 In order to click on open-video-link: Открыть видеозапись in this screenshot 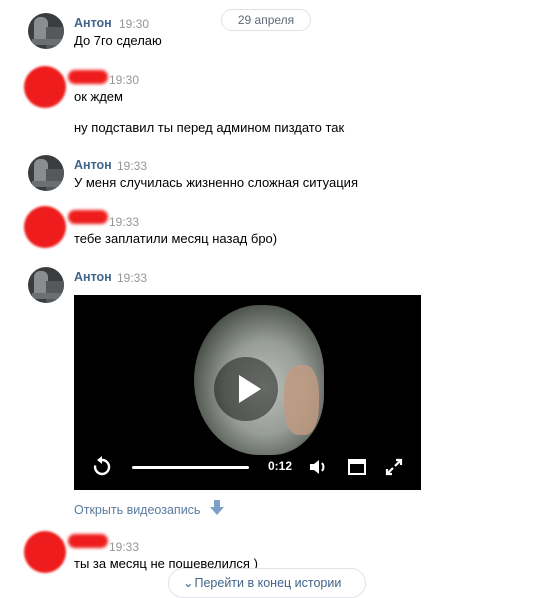, I will do `click(149, 508)`.